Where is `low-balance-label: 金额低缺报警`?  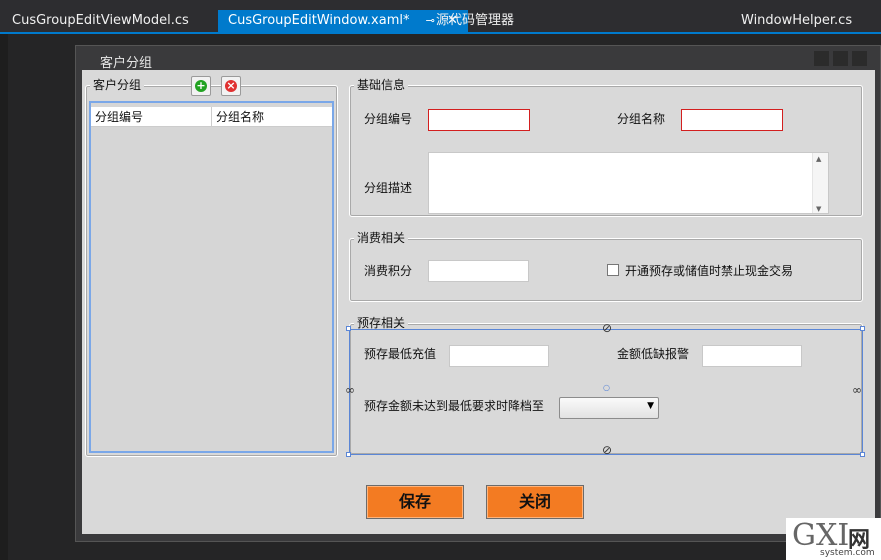
low-balance-label: 金额低缺报警 is located at coordinates (653, 354).